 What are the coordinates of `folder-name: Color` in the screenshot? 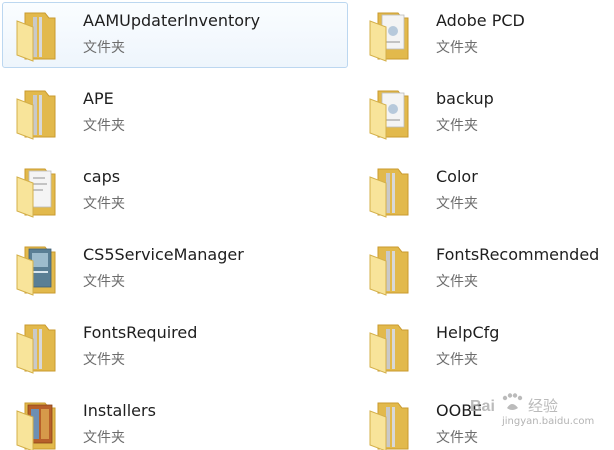 It's located at (457, 176).